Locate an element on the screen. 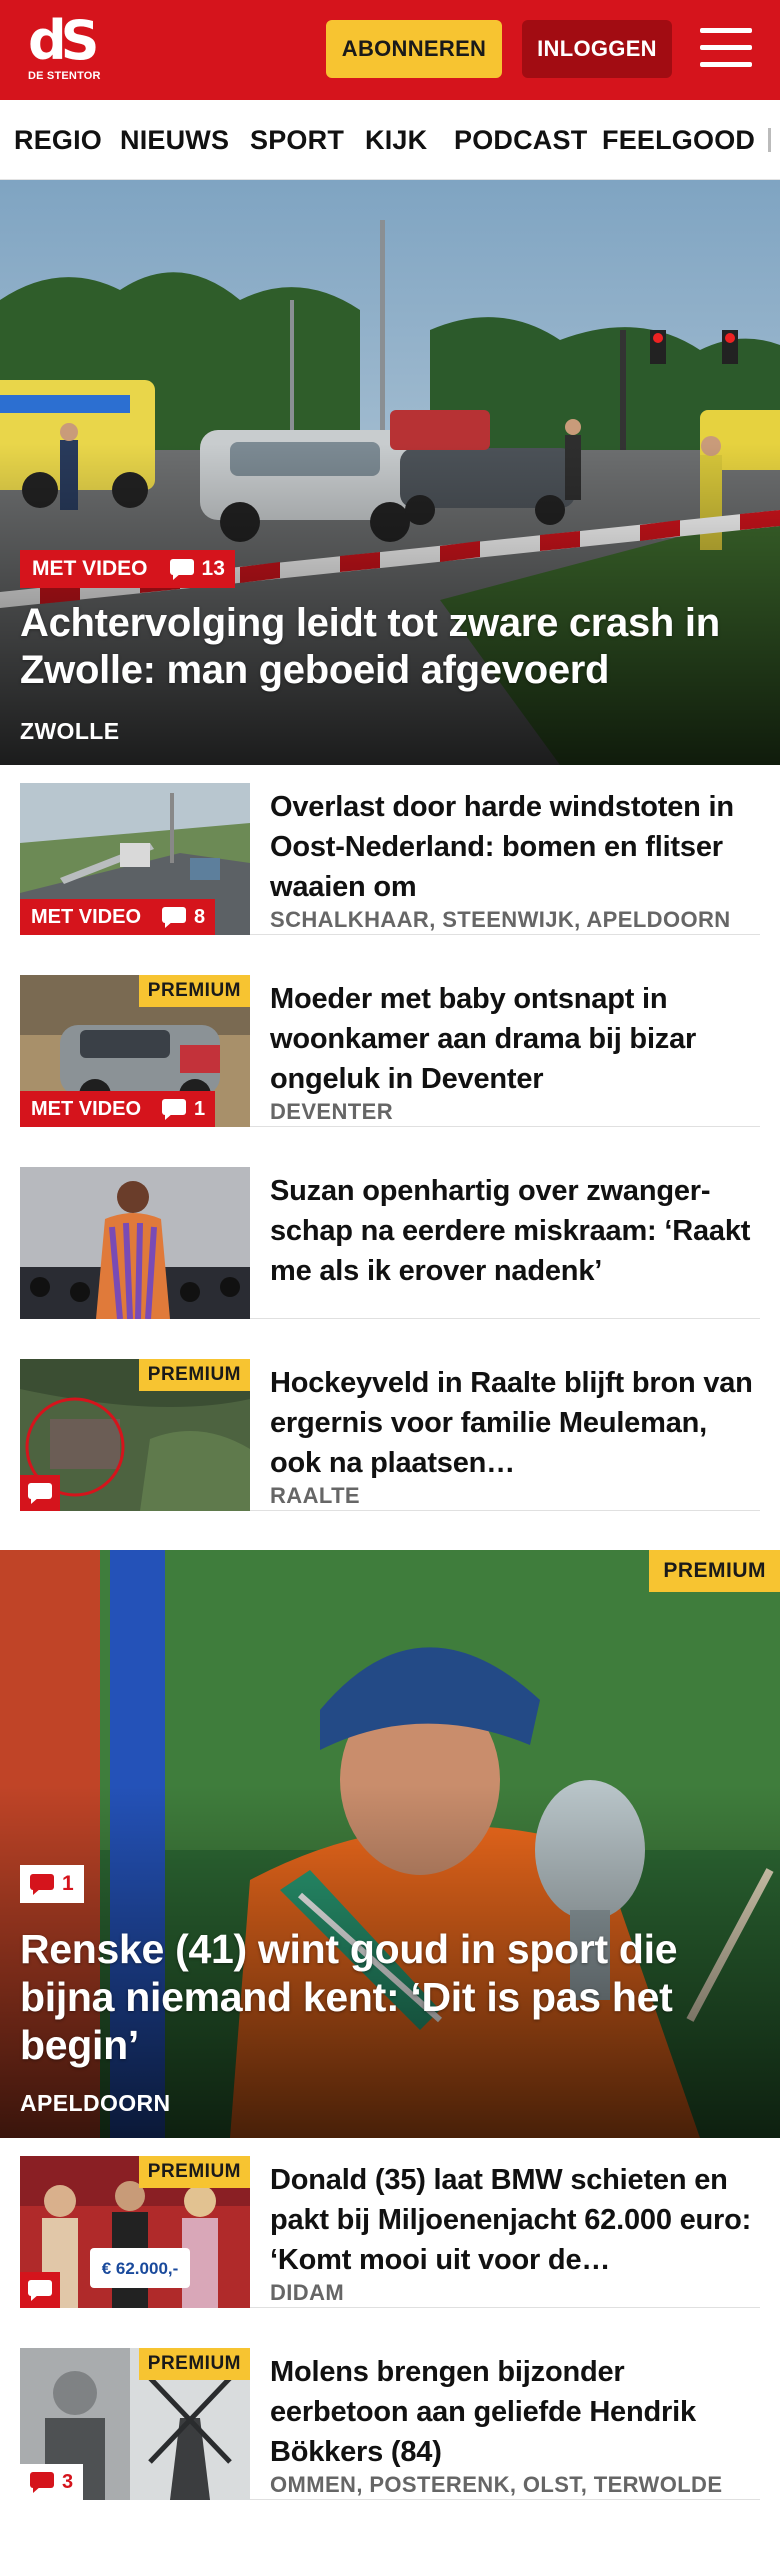 Image resolution: width=780 pixels, height=2560 pixels. section-nav: REGIO NIEUWS SPORT KIJK PODCAST FEELGOOD is located at coordinates (390, 140).